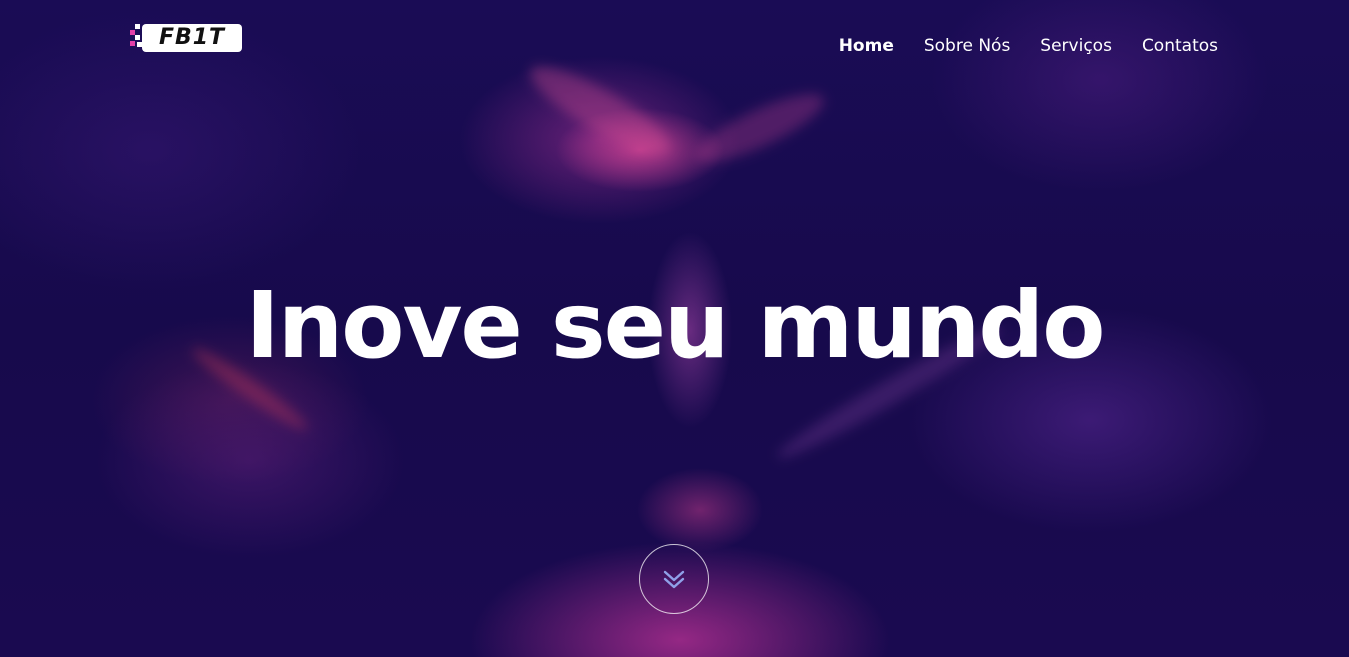 This screenshot has height=657, width=1349. I want to click on hero-headline: Inove seu mundo, so click(675, 325).